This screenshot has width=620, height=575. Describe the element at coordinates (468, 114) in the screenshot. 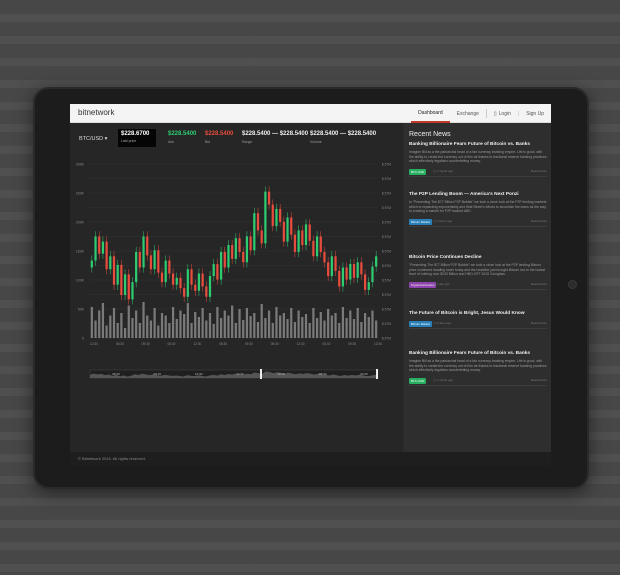

I see `nav-exchange: Exchange` at that location.